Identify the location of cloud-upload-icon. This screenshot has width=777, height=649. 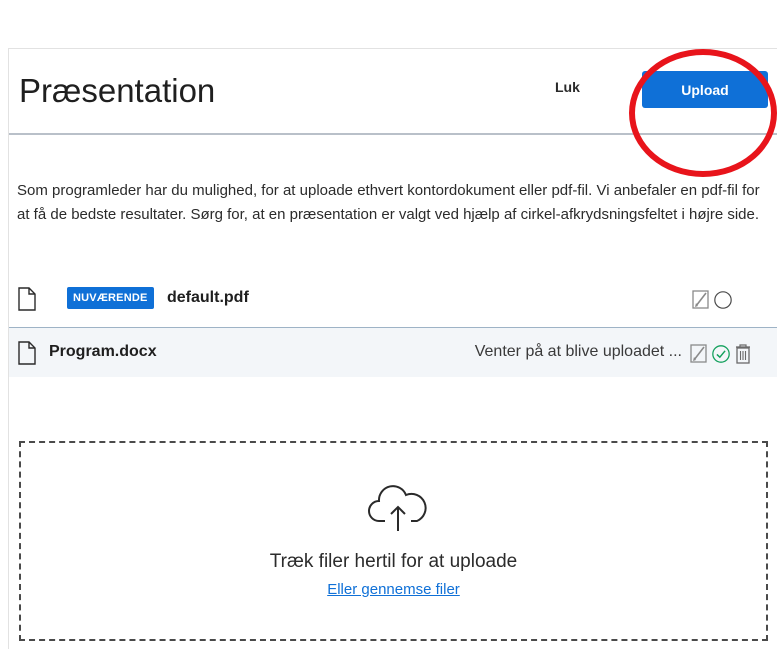
(397, 508).